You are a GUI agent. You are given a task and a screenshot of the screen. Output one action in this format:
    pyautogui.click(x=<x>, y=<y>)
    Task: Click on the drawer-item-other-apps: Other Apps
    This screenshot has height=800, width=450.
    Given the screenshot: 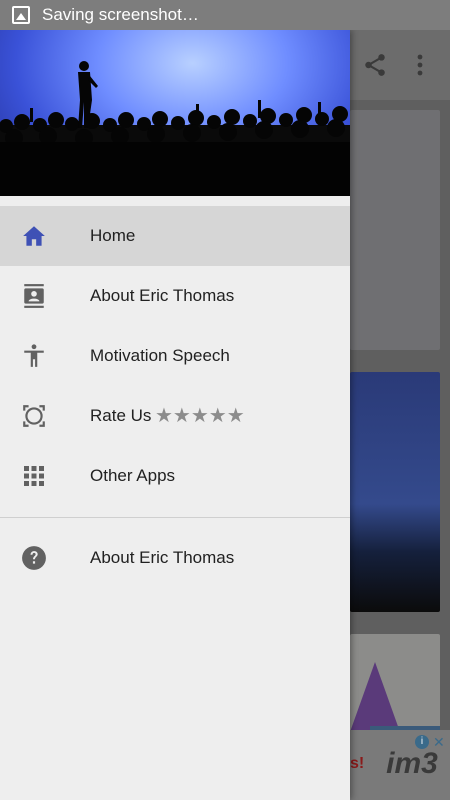 What is the action you would take?
    pyautogui.click(x=175, y=476)
    